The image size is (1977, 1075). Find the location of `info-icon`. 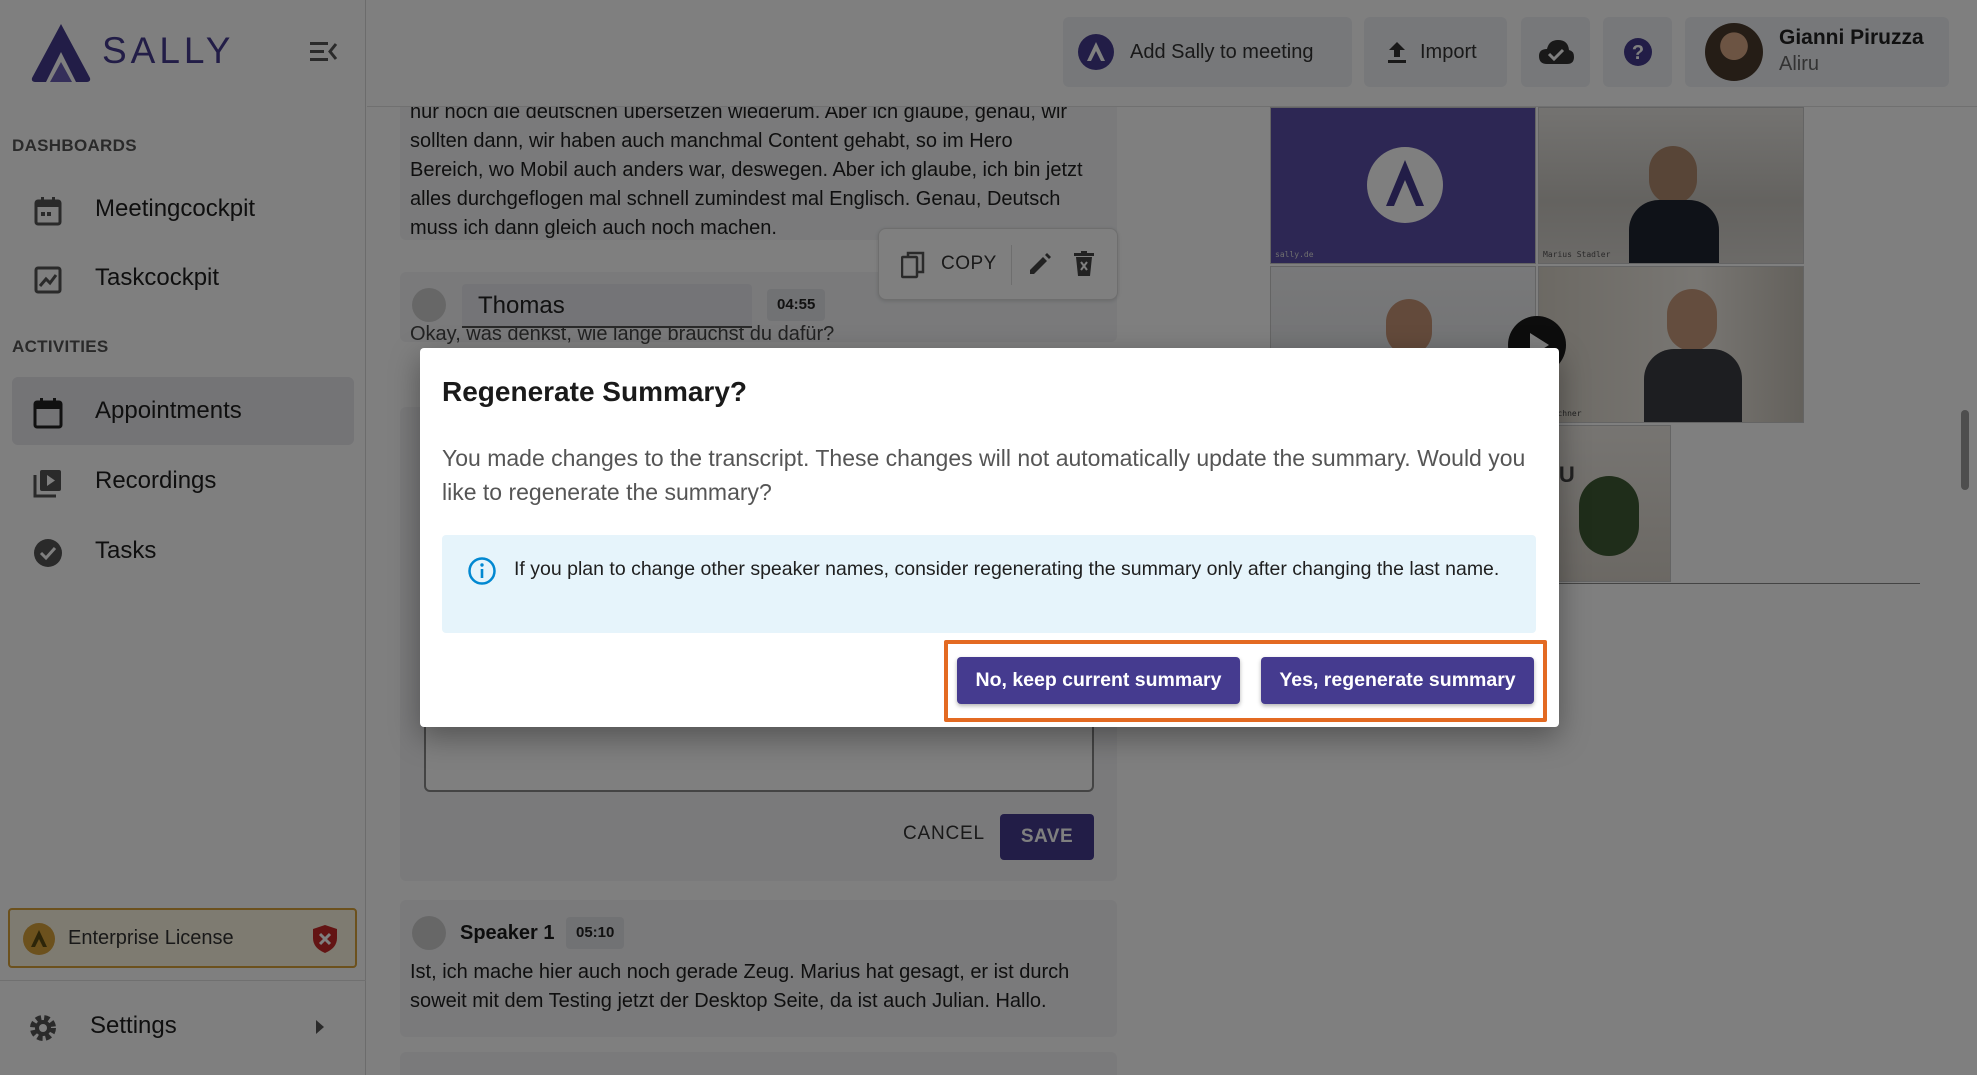

info-icon is located at coordinates (482, 571).